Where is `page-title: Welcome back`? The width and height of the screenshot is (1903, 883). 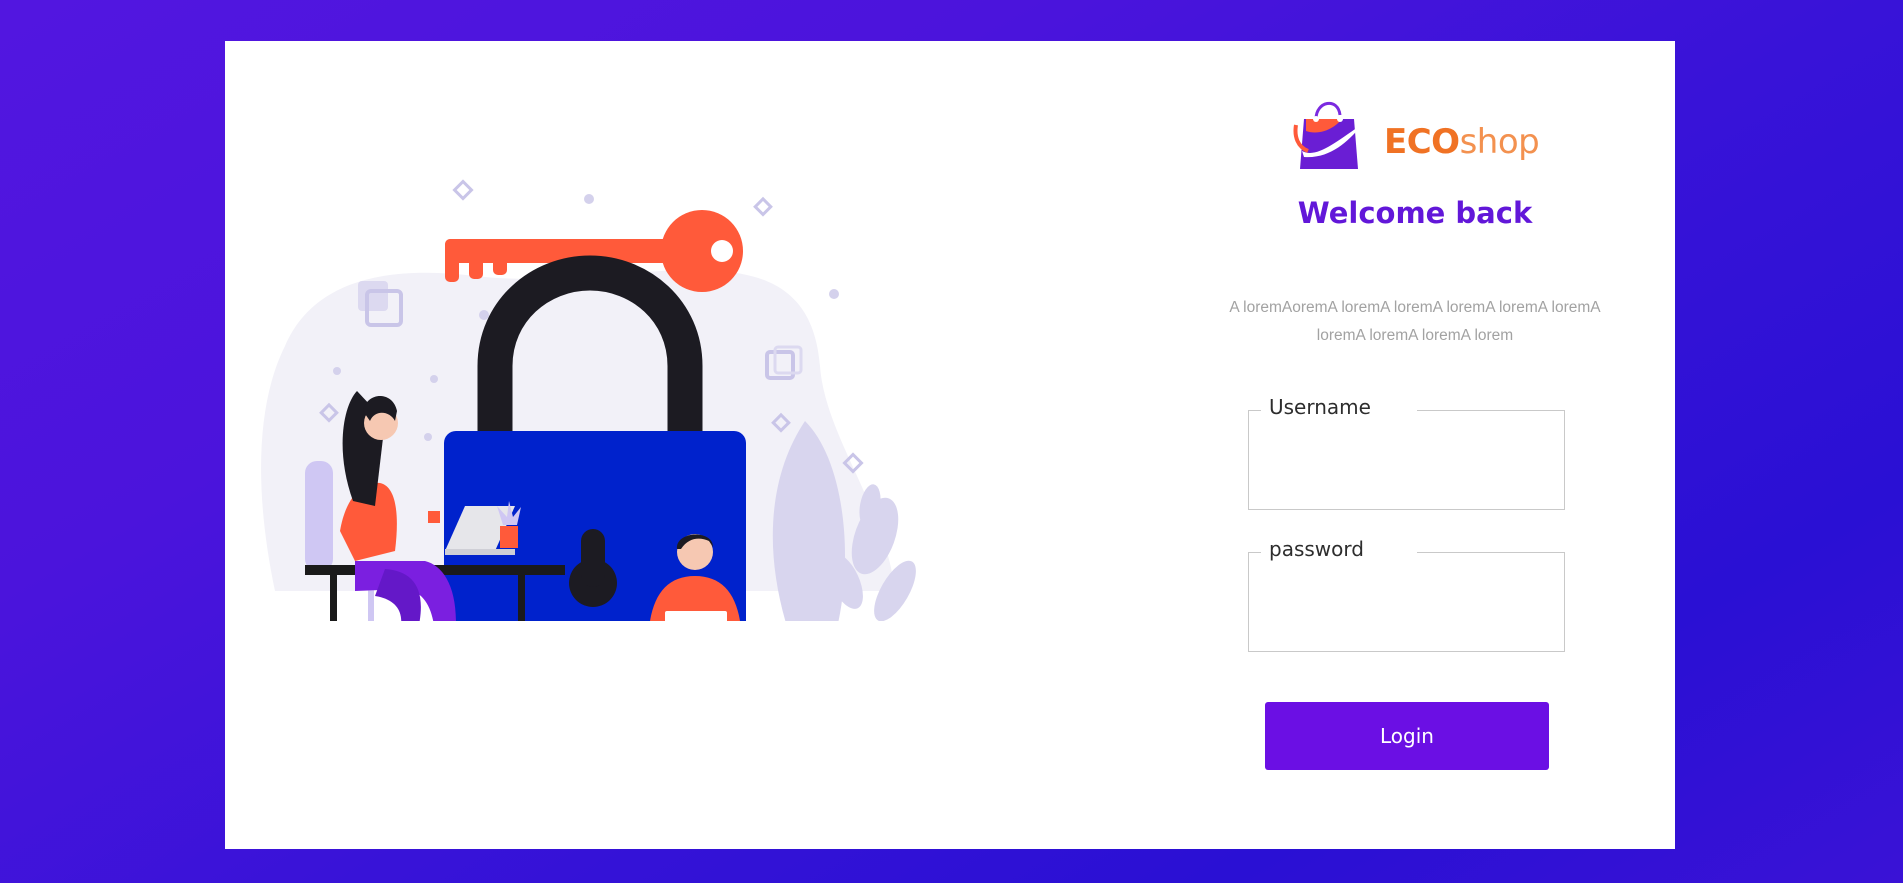 page-title: Welcome back is located at coordinates (1415, 213).